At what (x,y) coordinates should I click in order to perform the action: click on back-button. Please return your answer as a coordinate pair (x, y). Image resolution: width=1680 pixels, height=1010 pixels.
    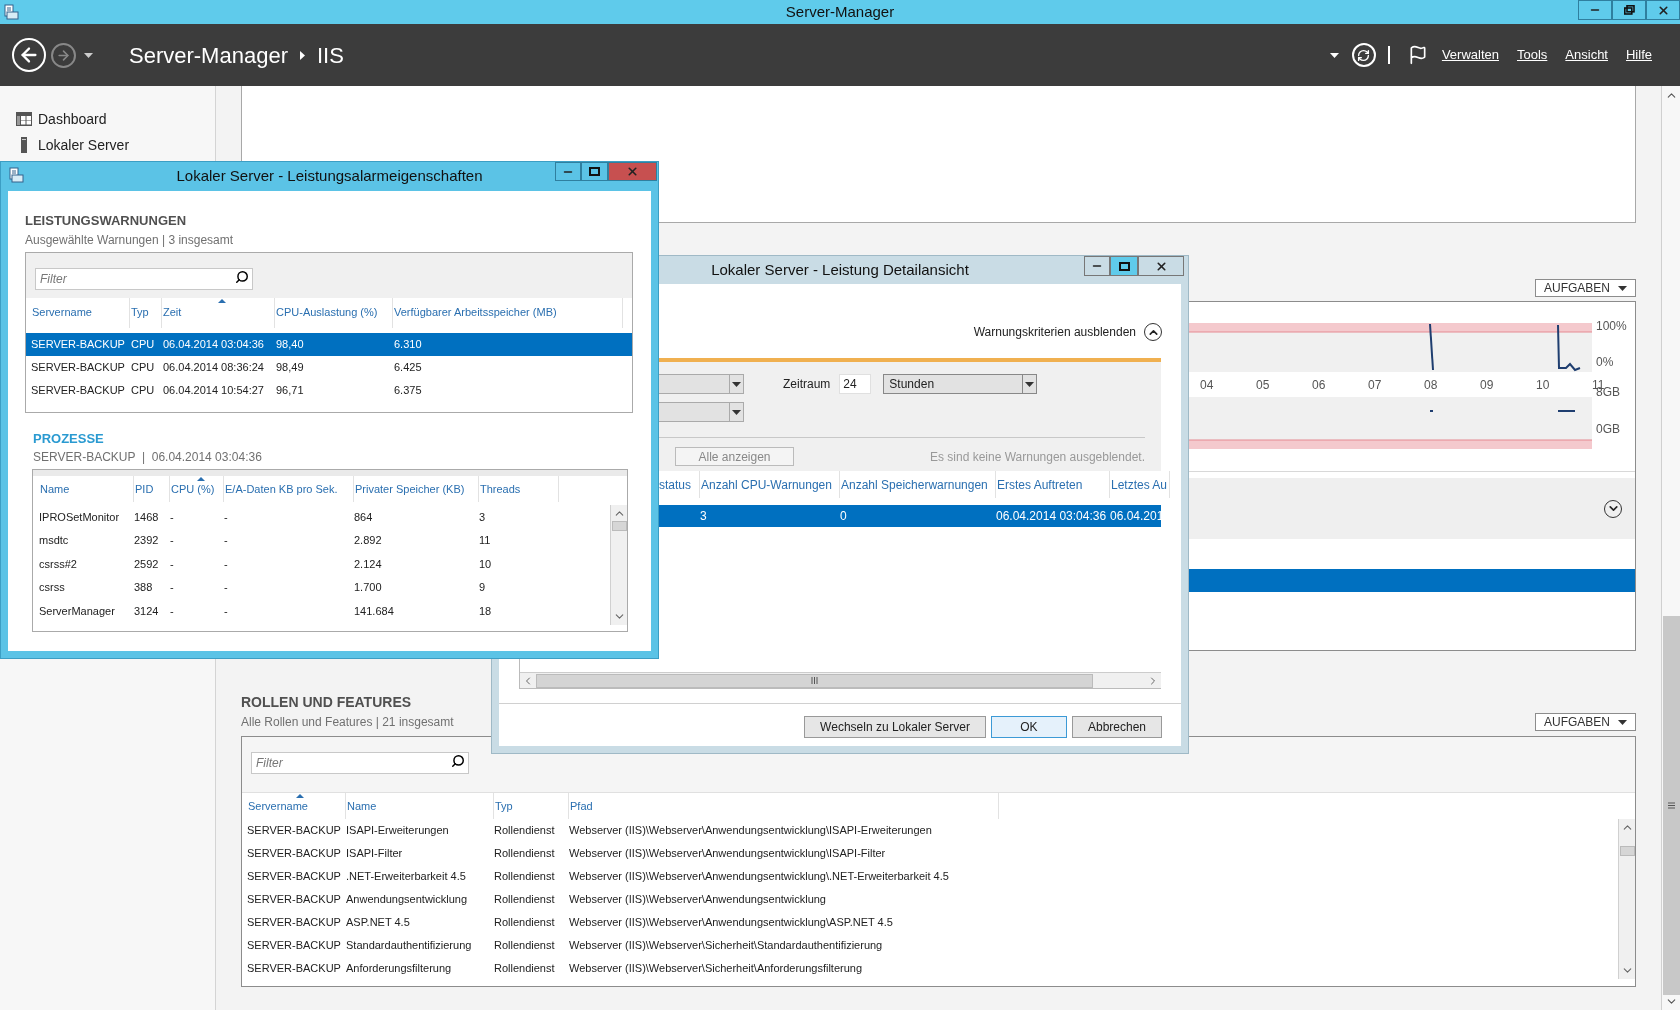
    Looking at the image, I should click on (29, 55).